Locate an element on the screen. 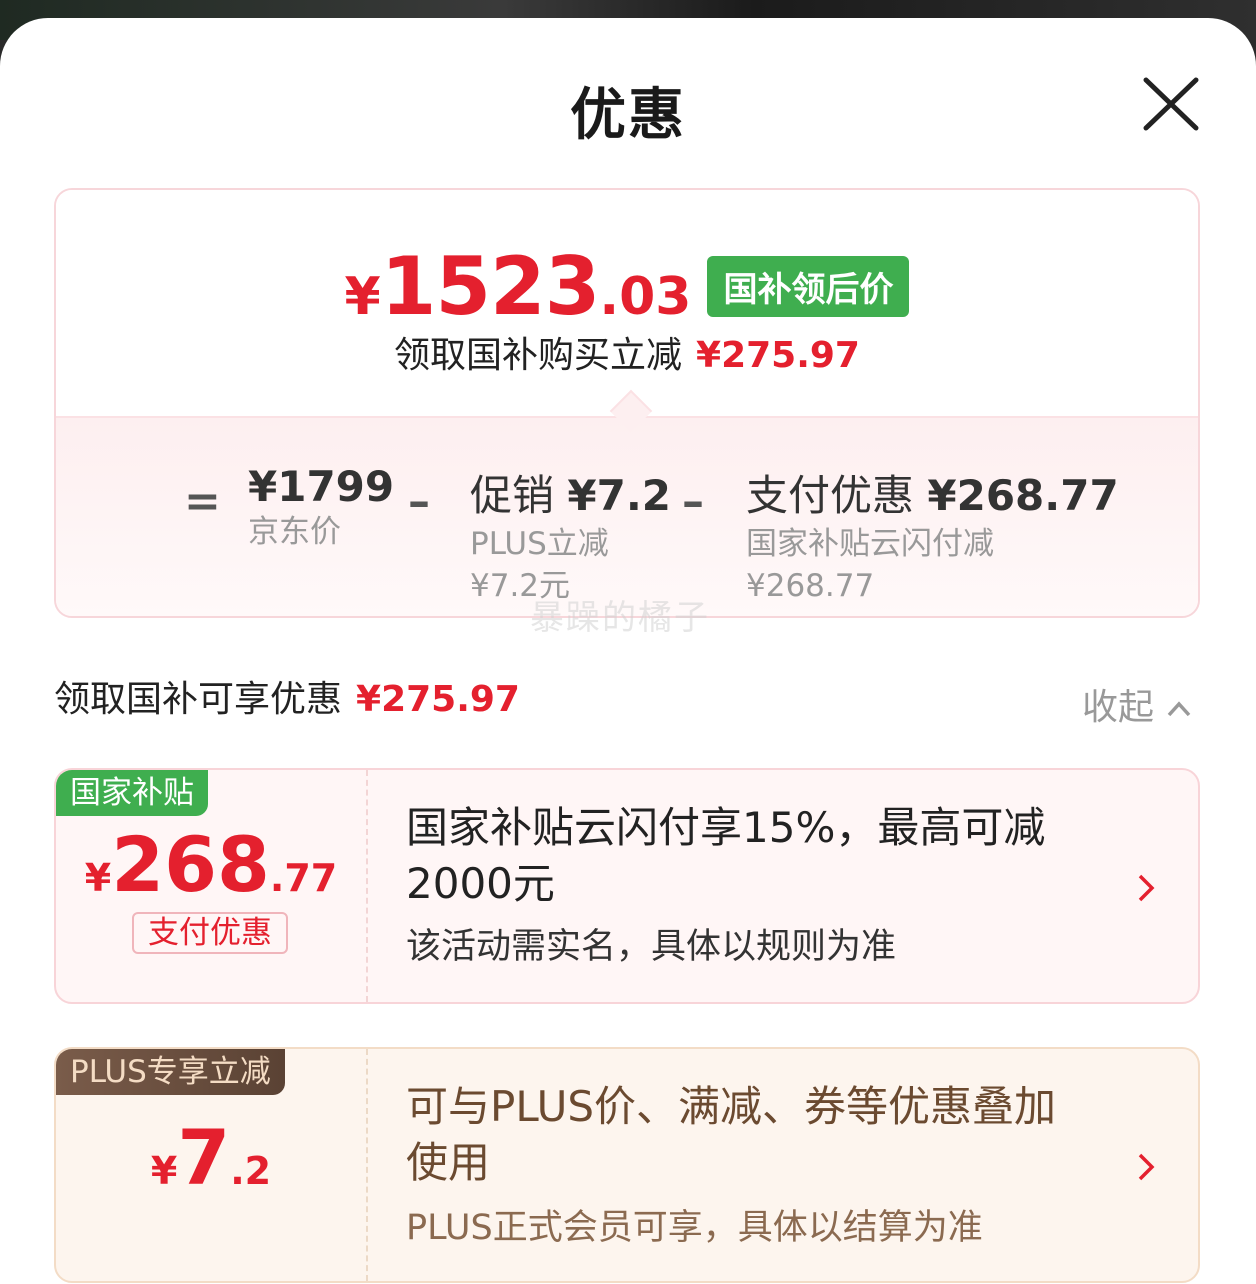 The height and width of the screenshot is (1284, 1256). final-price-row: ¥1523.03 国补领后价 is located at coordinates (627, 286).